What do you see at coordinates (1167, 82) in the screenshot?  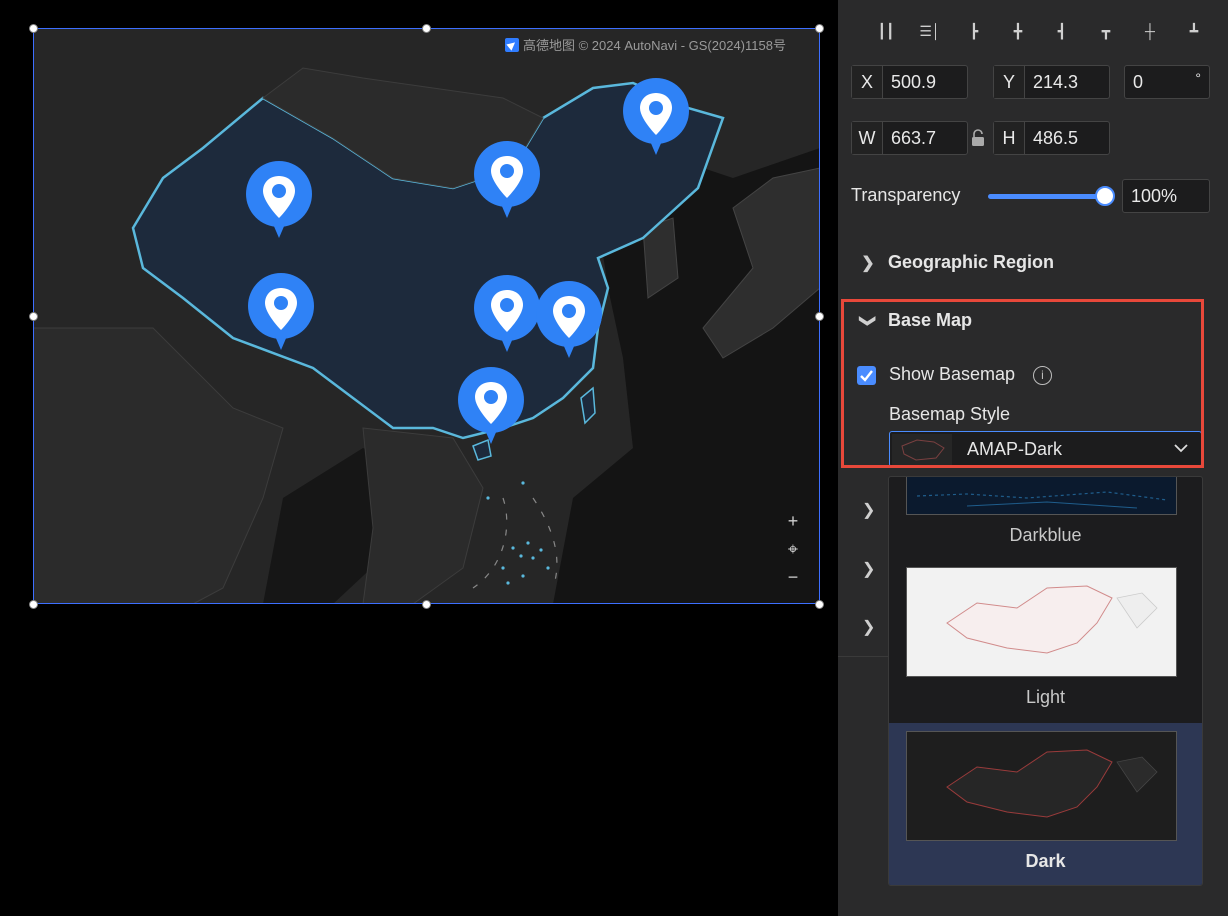 I see `rotation-field: 0 °` at bounding box center [1167, 82].